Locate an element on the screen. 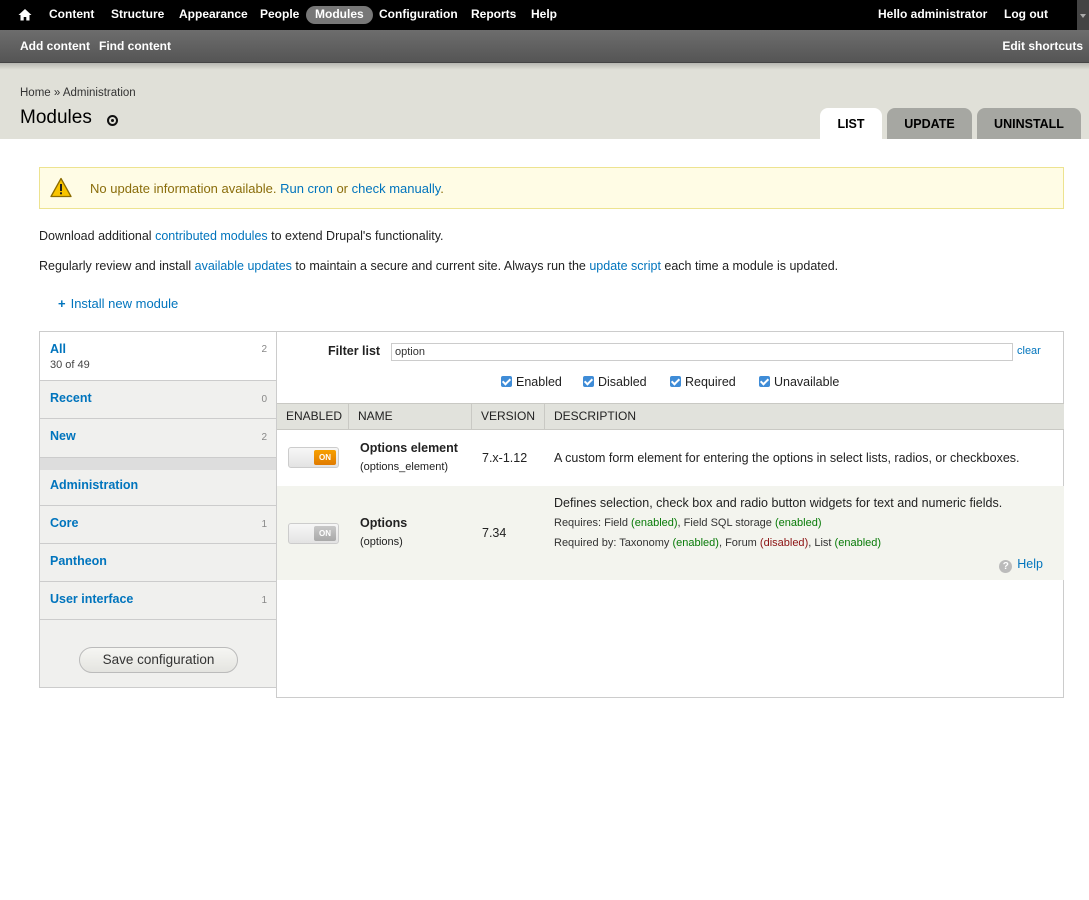 The image size is (1089, 900). dependent-name: List is located at coordinates (823, 543).